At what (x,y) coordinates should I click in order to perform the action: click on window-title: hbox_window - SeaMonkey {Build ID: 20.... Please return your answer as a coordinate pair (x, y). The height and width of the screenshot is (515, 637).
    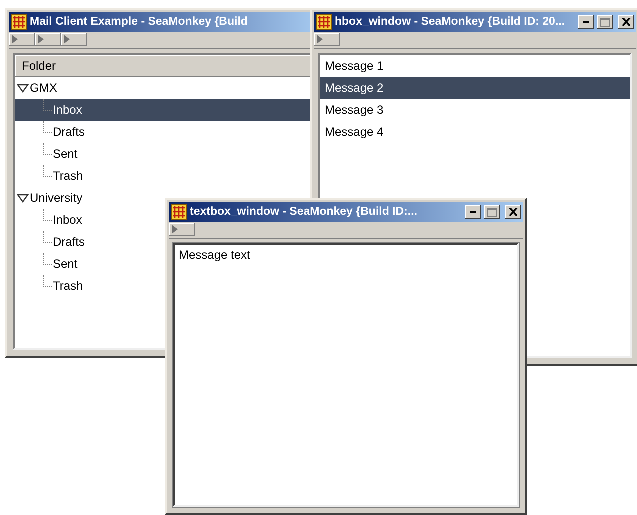
    Looking at the image, I should click on (450, 22).